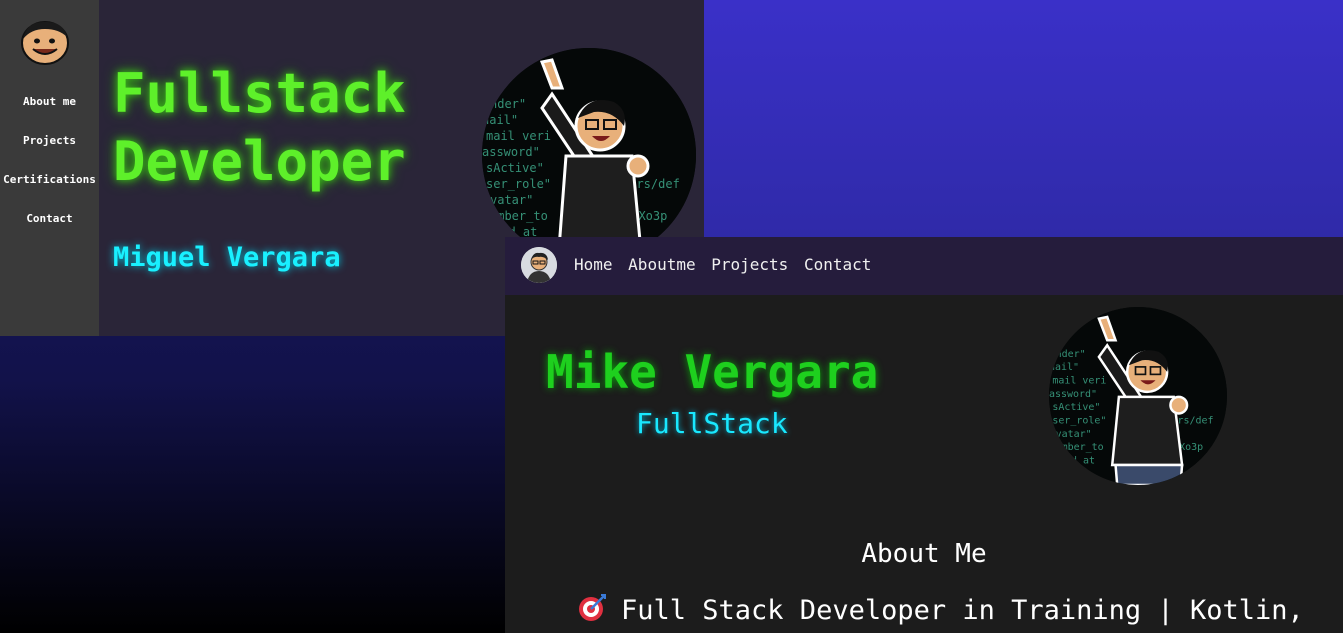 The image size is (1343, 633). What do you see at coordinates (592, 607) in the screenshot?
I see `target-icon` at bounding box center [592, 607].